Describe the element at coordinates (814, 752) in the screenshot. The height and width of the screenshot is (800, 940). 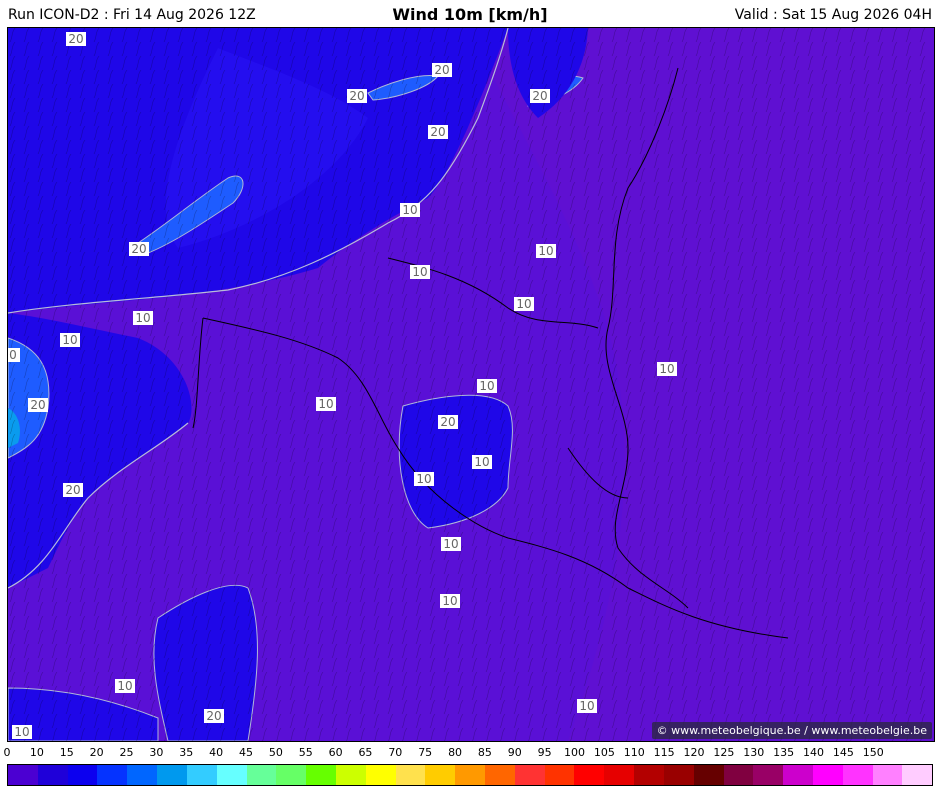
I see `legend-label: 140` at that location.